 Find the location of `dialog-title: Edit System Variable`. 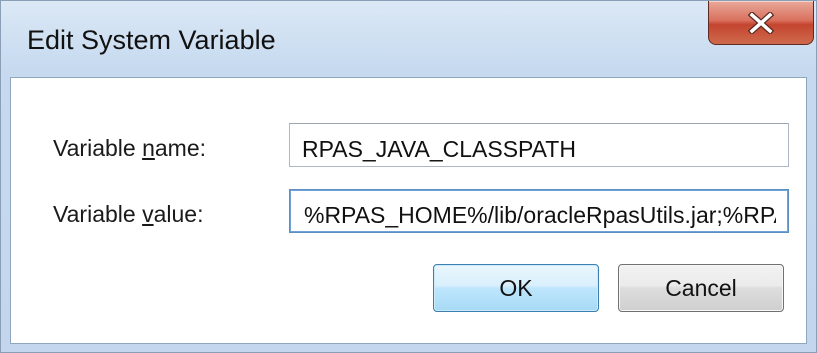

dialog-title: Edit System Variable is located at coordinates (151, 40).